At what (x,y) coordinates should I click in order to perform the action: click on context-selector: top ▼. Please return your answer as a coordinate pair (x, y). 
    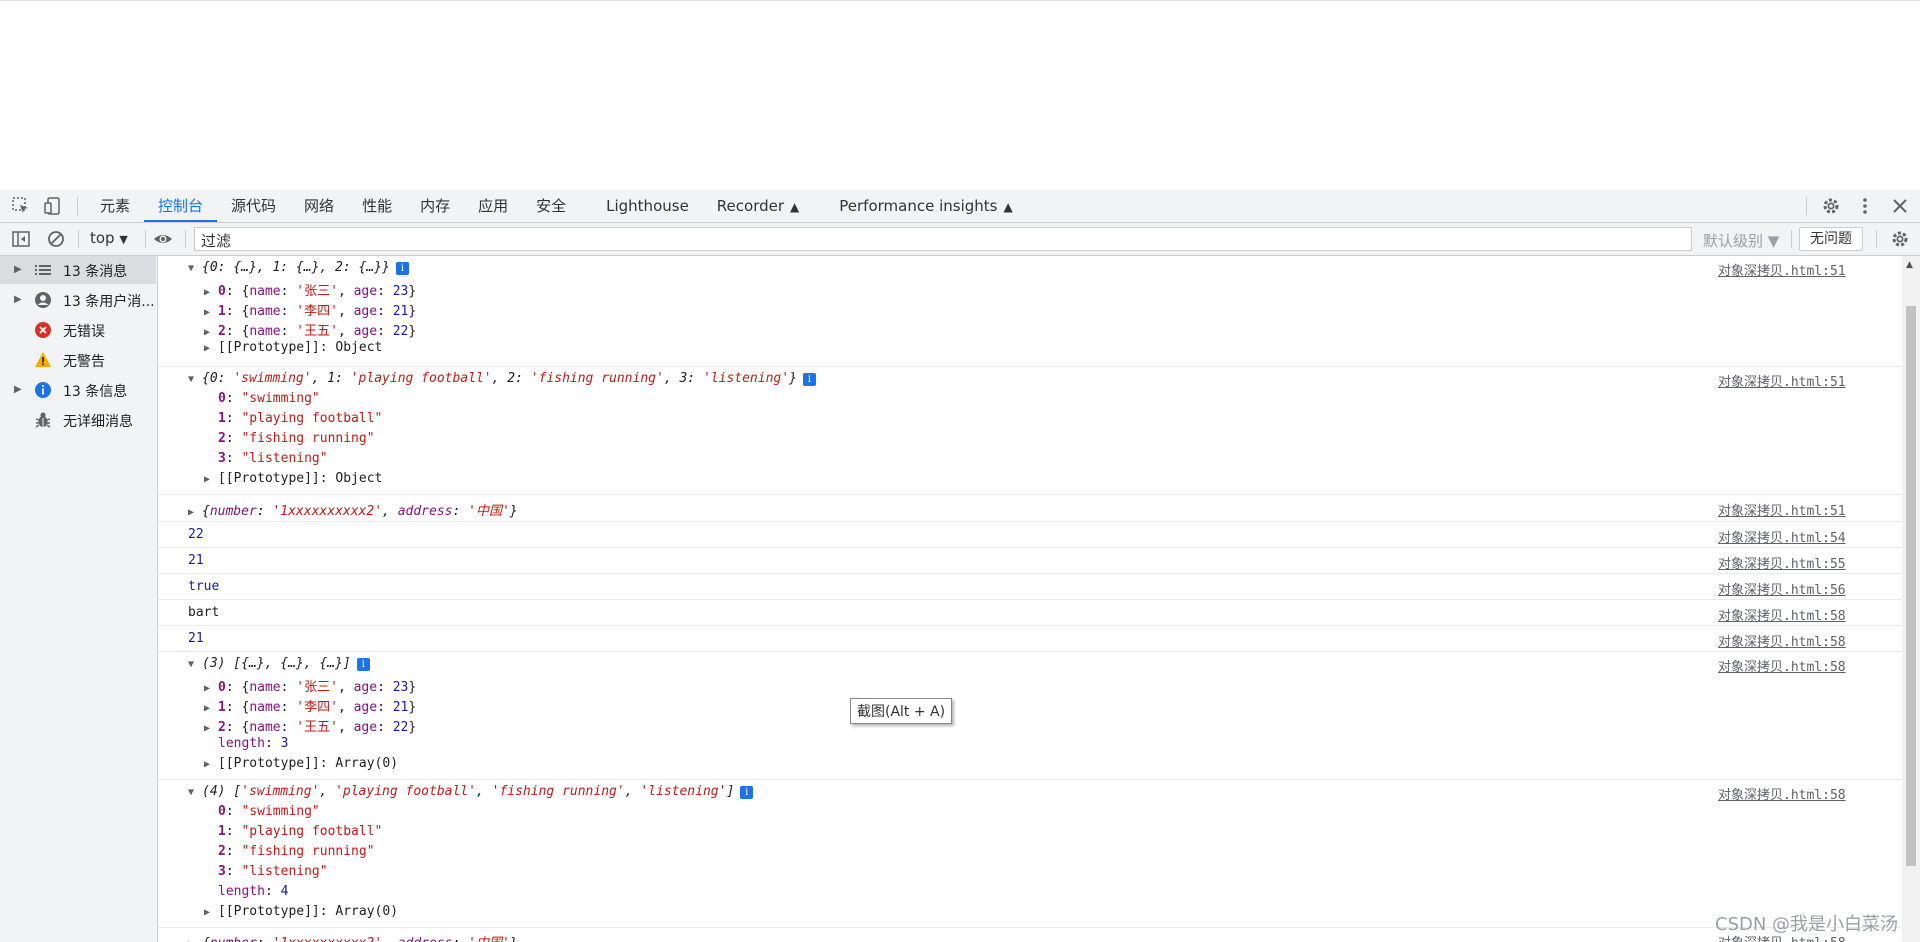
    Looking at the image, I should click on (109, 238).